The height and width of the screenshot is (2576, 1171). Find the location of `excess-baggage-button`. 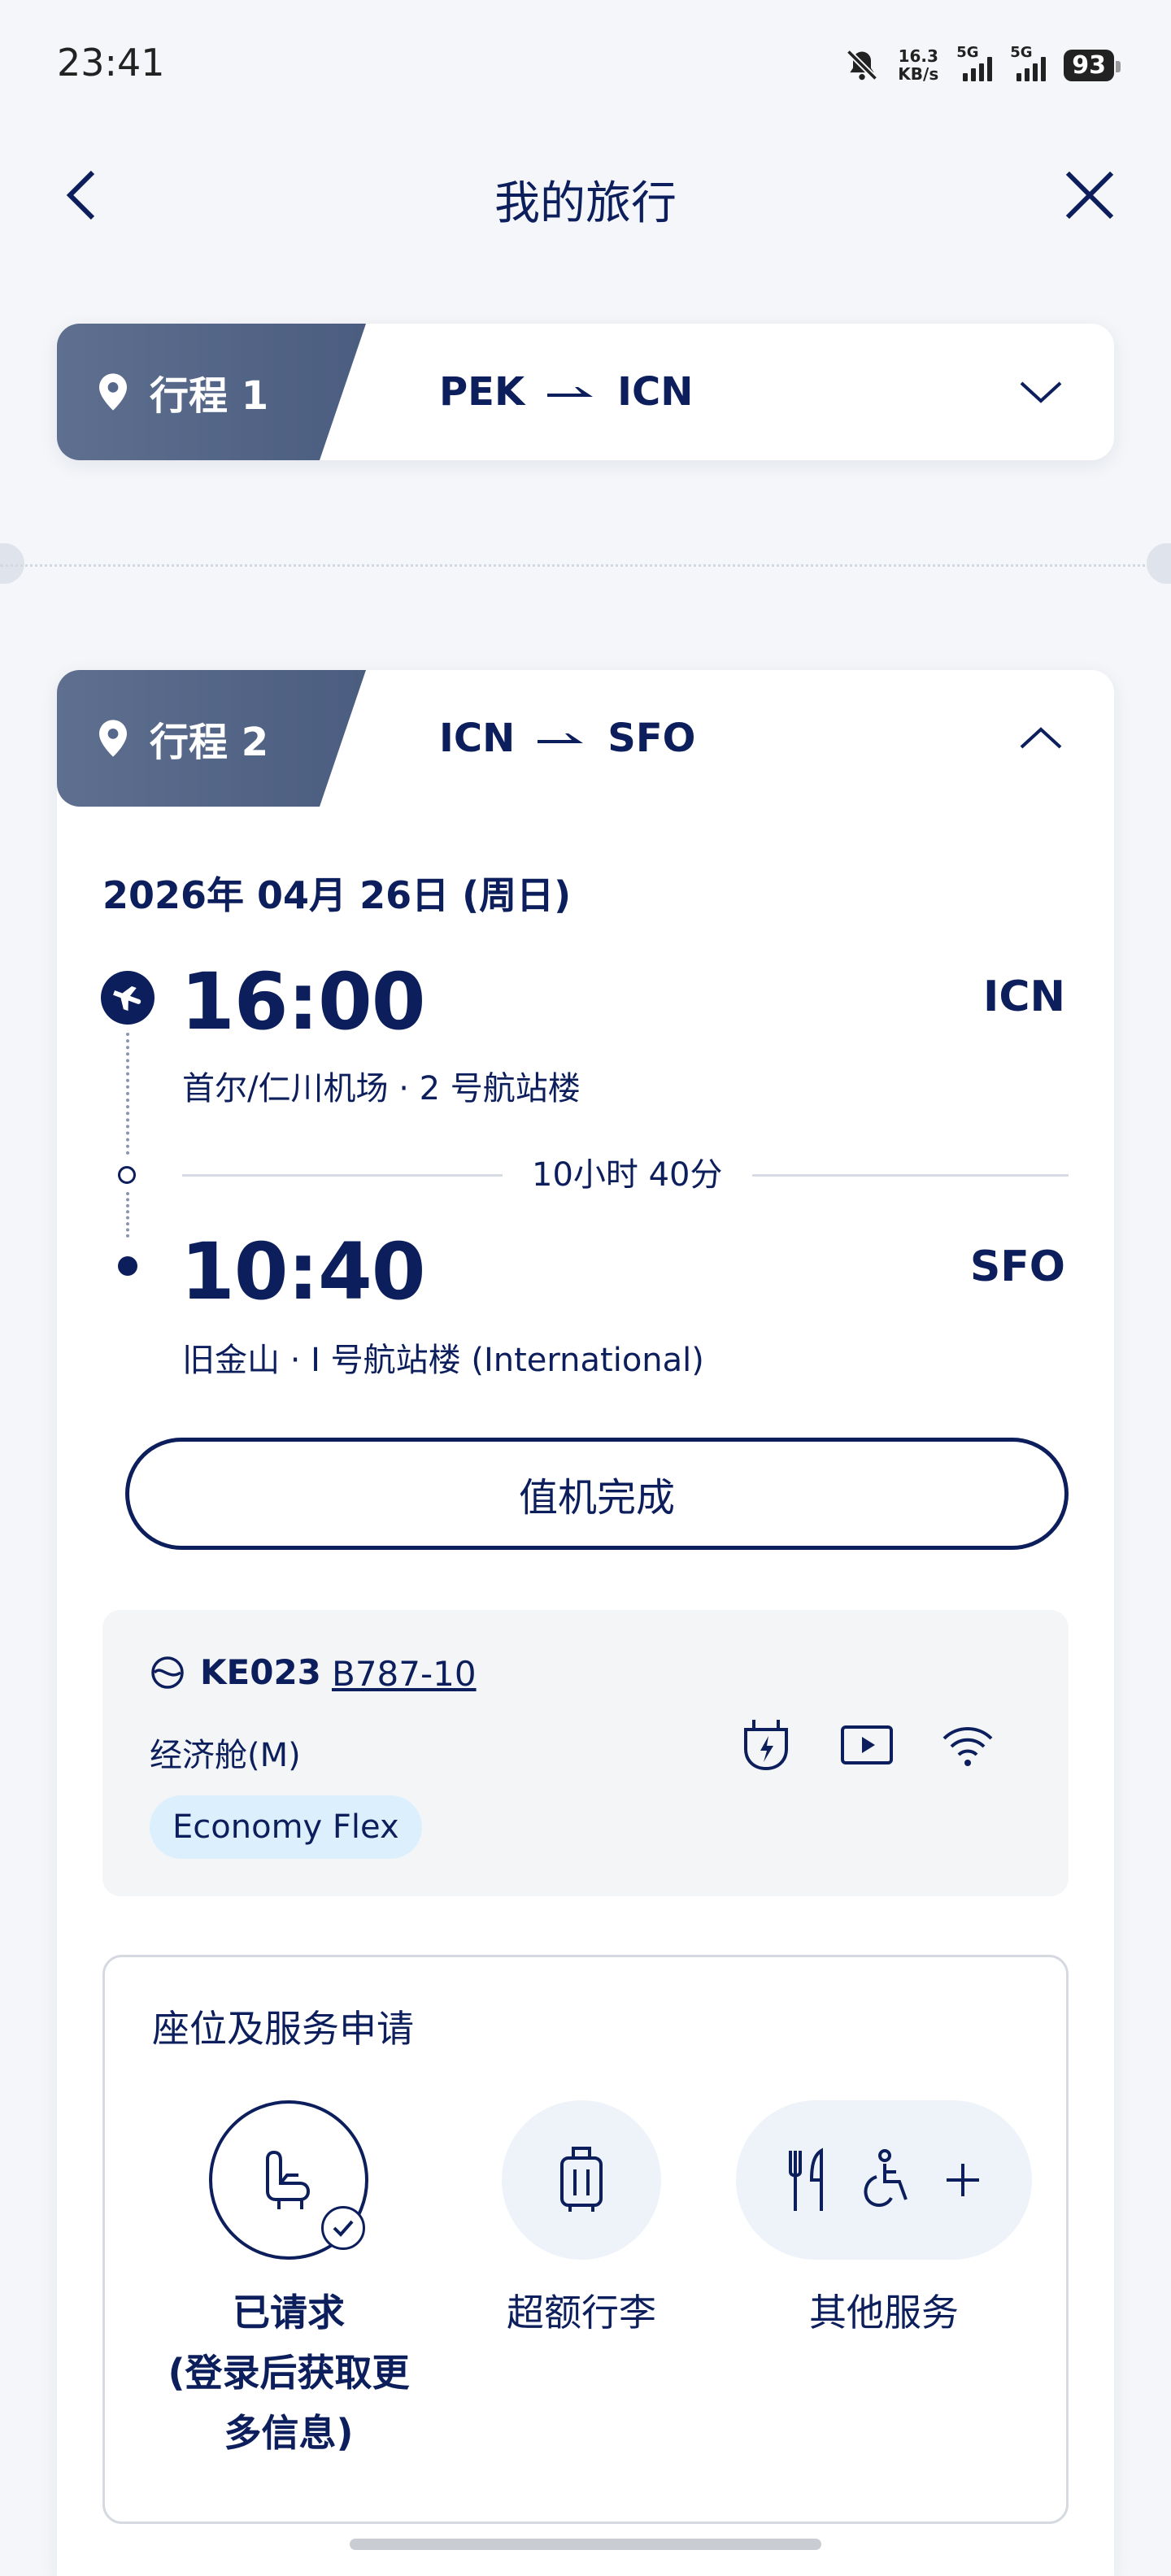

excess-baggage-button is located at coordinates (581, 2180).